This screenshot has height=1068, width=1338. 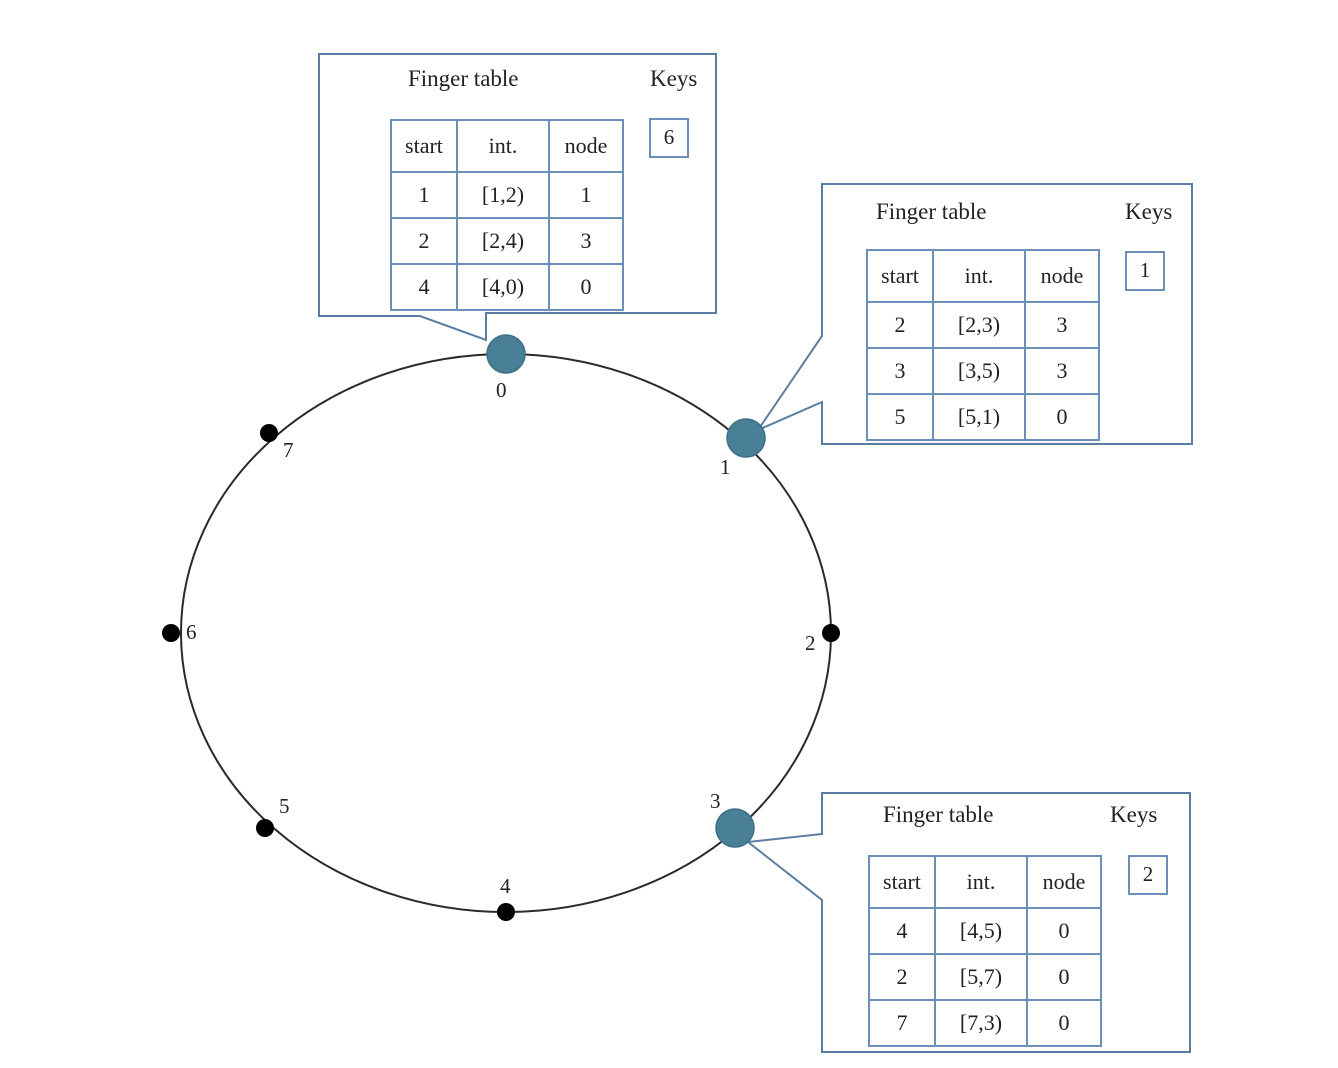 What do you see at coordinates (902, 1023) in the screenshot?
I see `cell-start: 7` at bounding box center [902, 1023].